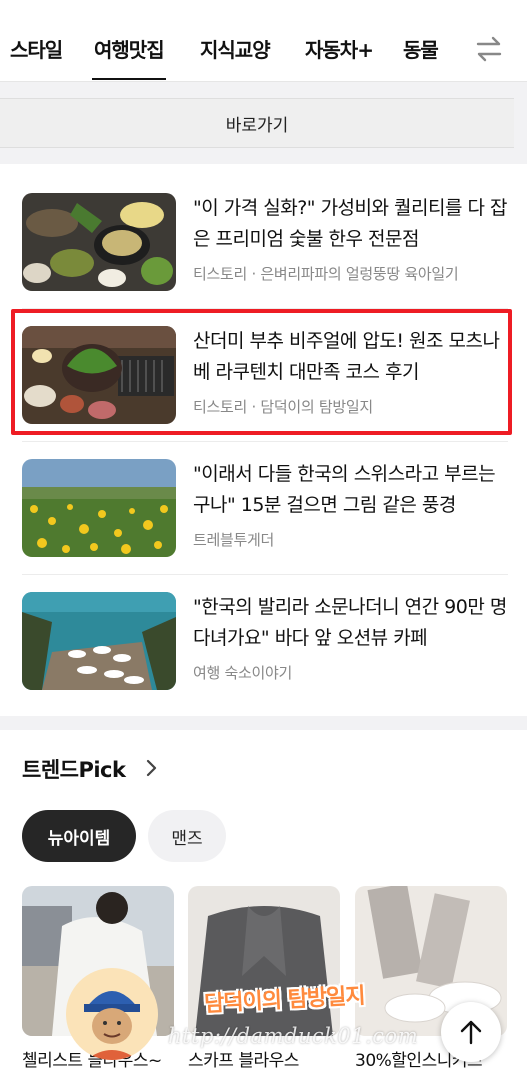 This screenshot has width=527, height=1080. What do you see at coordinates (234, 540) in the screenshot?
I see `article-source: 트레블투게더` at bounding box center [234, 540].